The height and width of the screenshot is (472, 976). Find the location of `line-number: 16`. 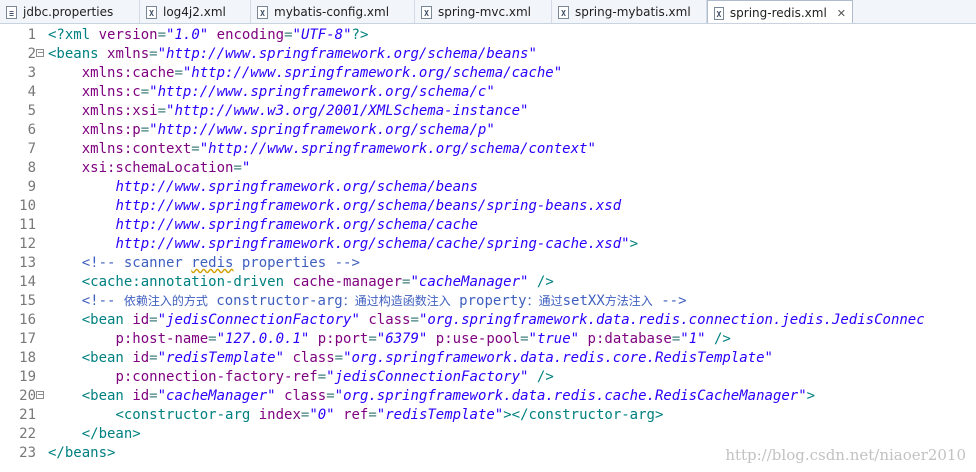

line-number: 16 is located at coordinates (27, 320).